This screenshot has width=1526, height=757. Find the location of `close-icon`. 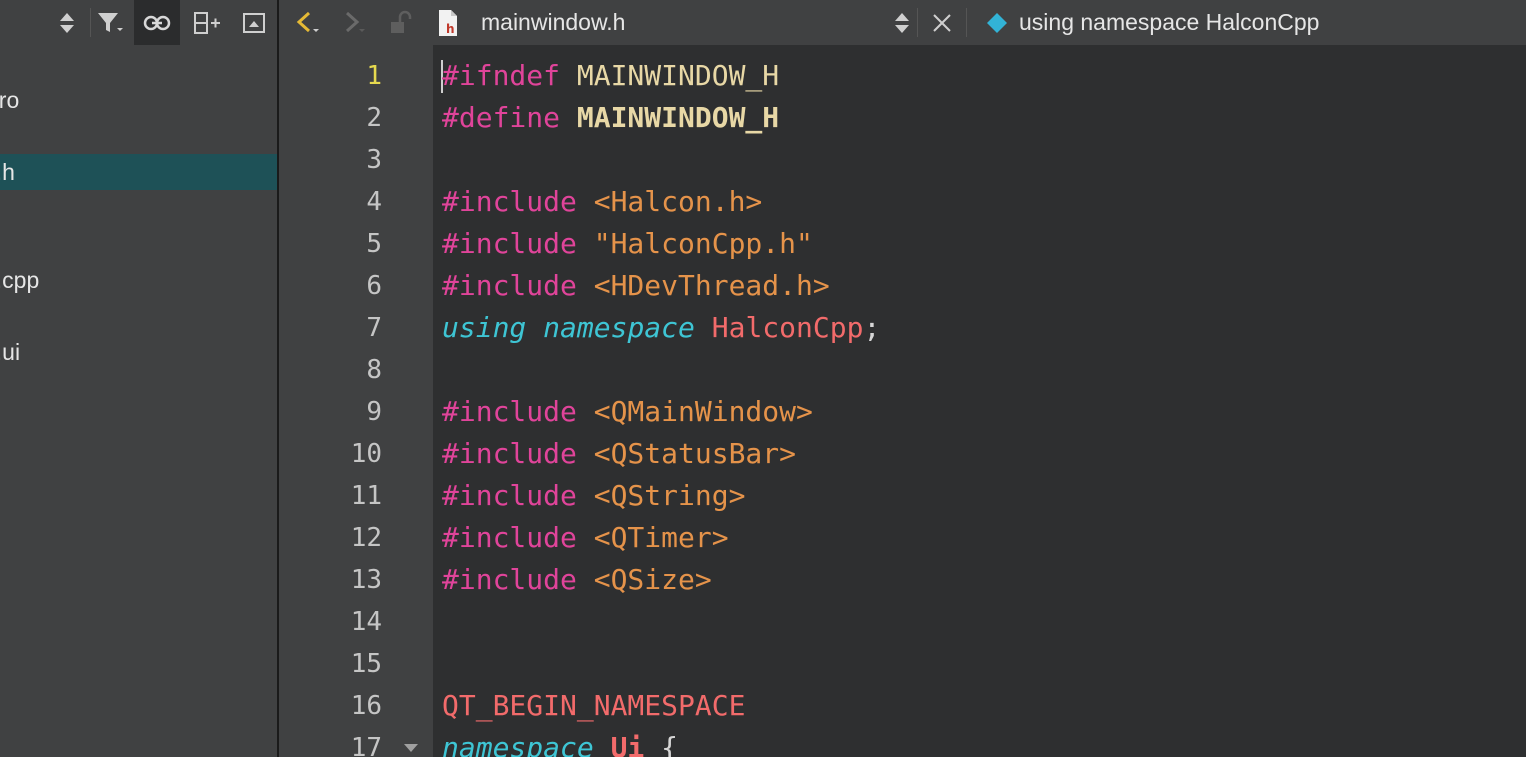

close-icon is located at coordinates (942, 22).